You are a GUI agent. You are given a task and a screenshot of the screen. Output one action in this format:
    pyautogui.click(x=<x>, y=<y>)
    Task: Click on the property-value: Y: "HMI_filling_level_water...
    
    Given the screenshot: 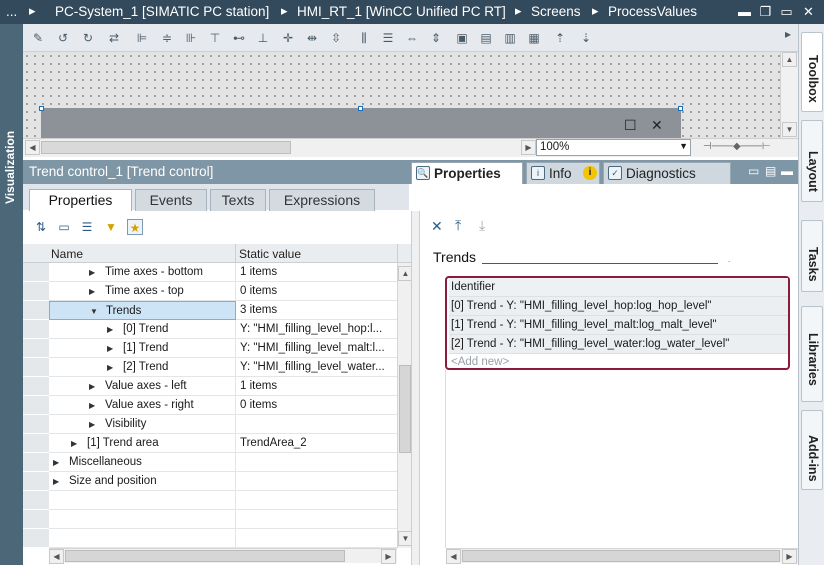 What is the action you would take?
    pyautogui.click(x=316, y=367)
    